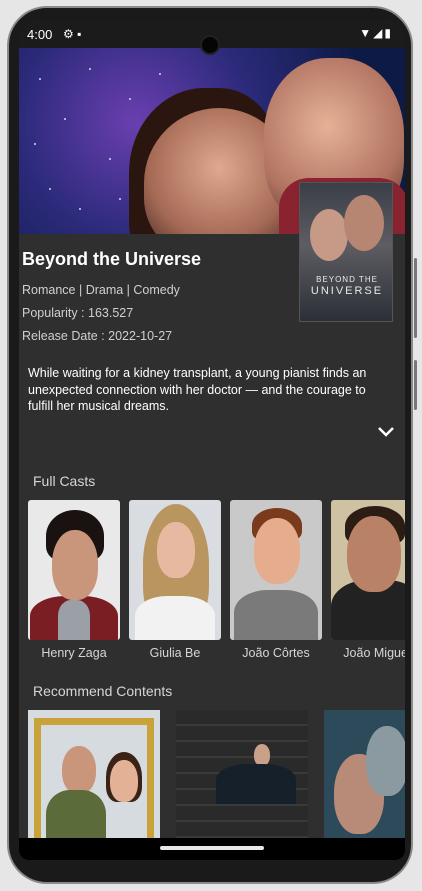  I want to click on recommend-list, so click(216, 780).